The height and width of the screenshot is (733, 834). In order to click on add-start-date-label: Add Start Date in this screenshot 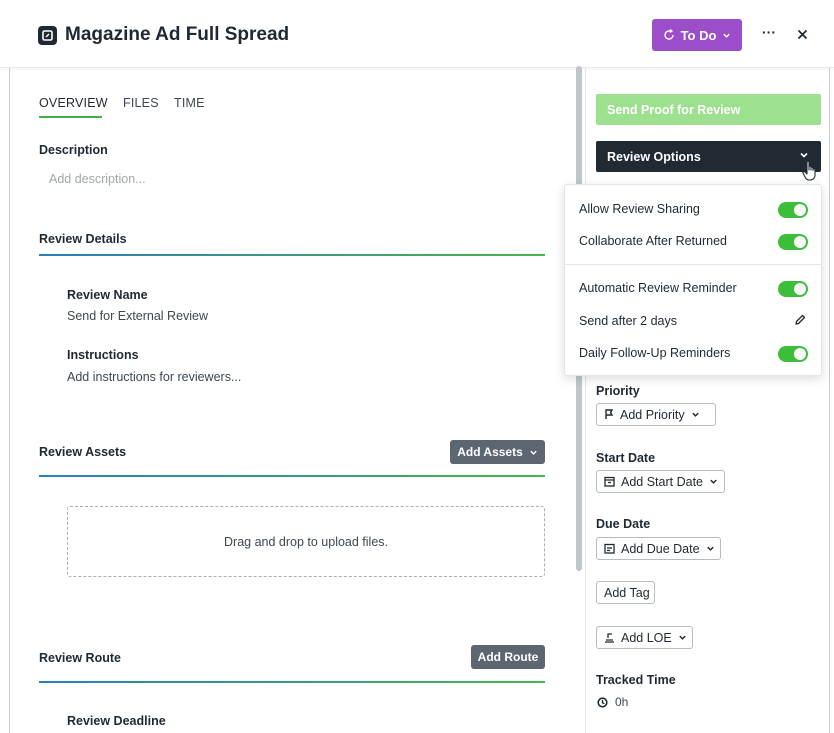, I will do `click(662, 481)`.